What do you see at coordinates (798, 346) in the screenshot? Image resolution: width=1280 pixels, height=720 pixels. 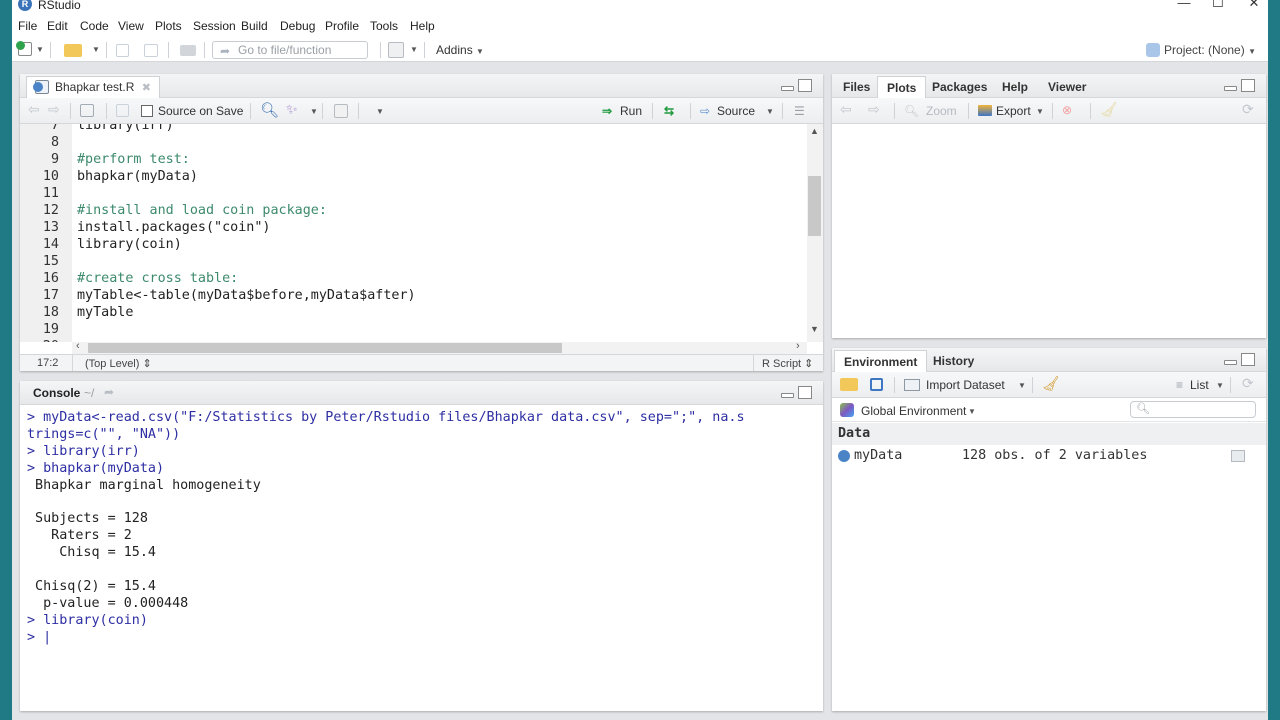 I see `scroll-right-icon: ›` at bounding box center [798, 346].